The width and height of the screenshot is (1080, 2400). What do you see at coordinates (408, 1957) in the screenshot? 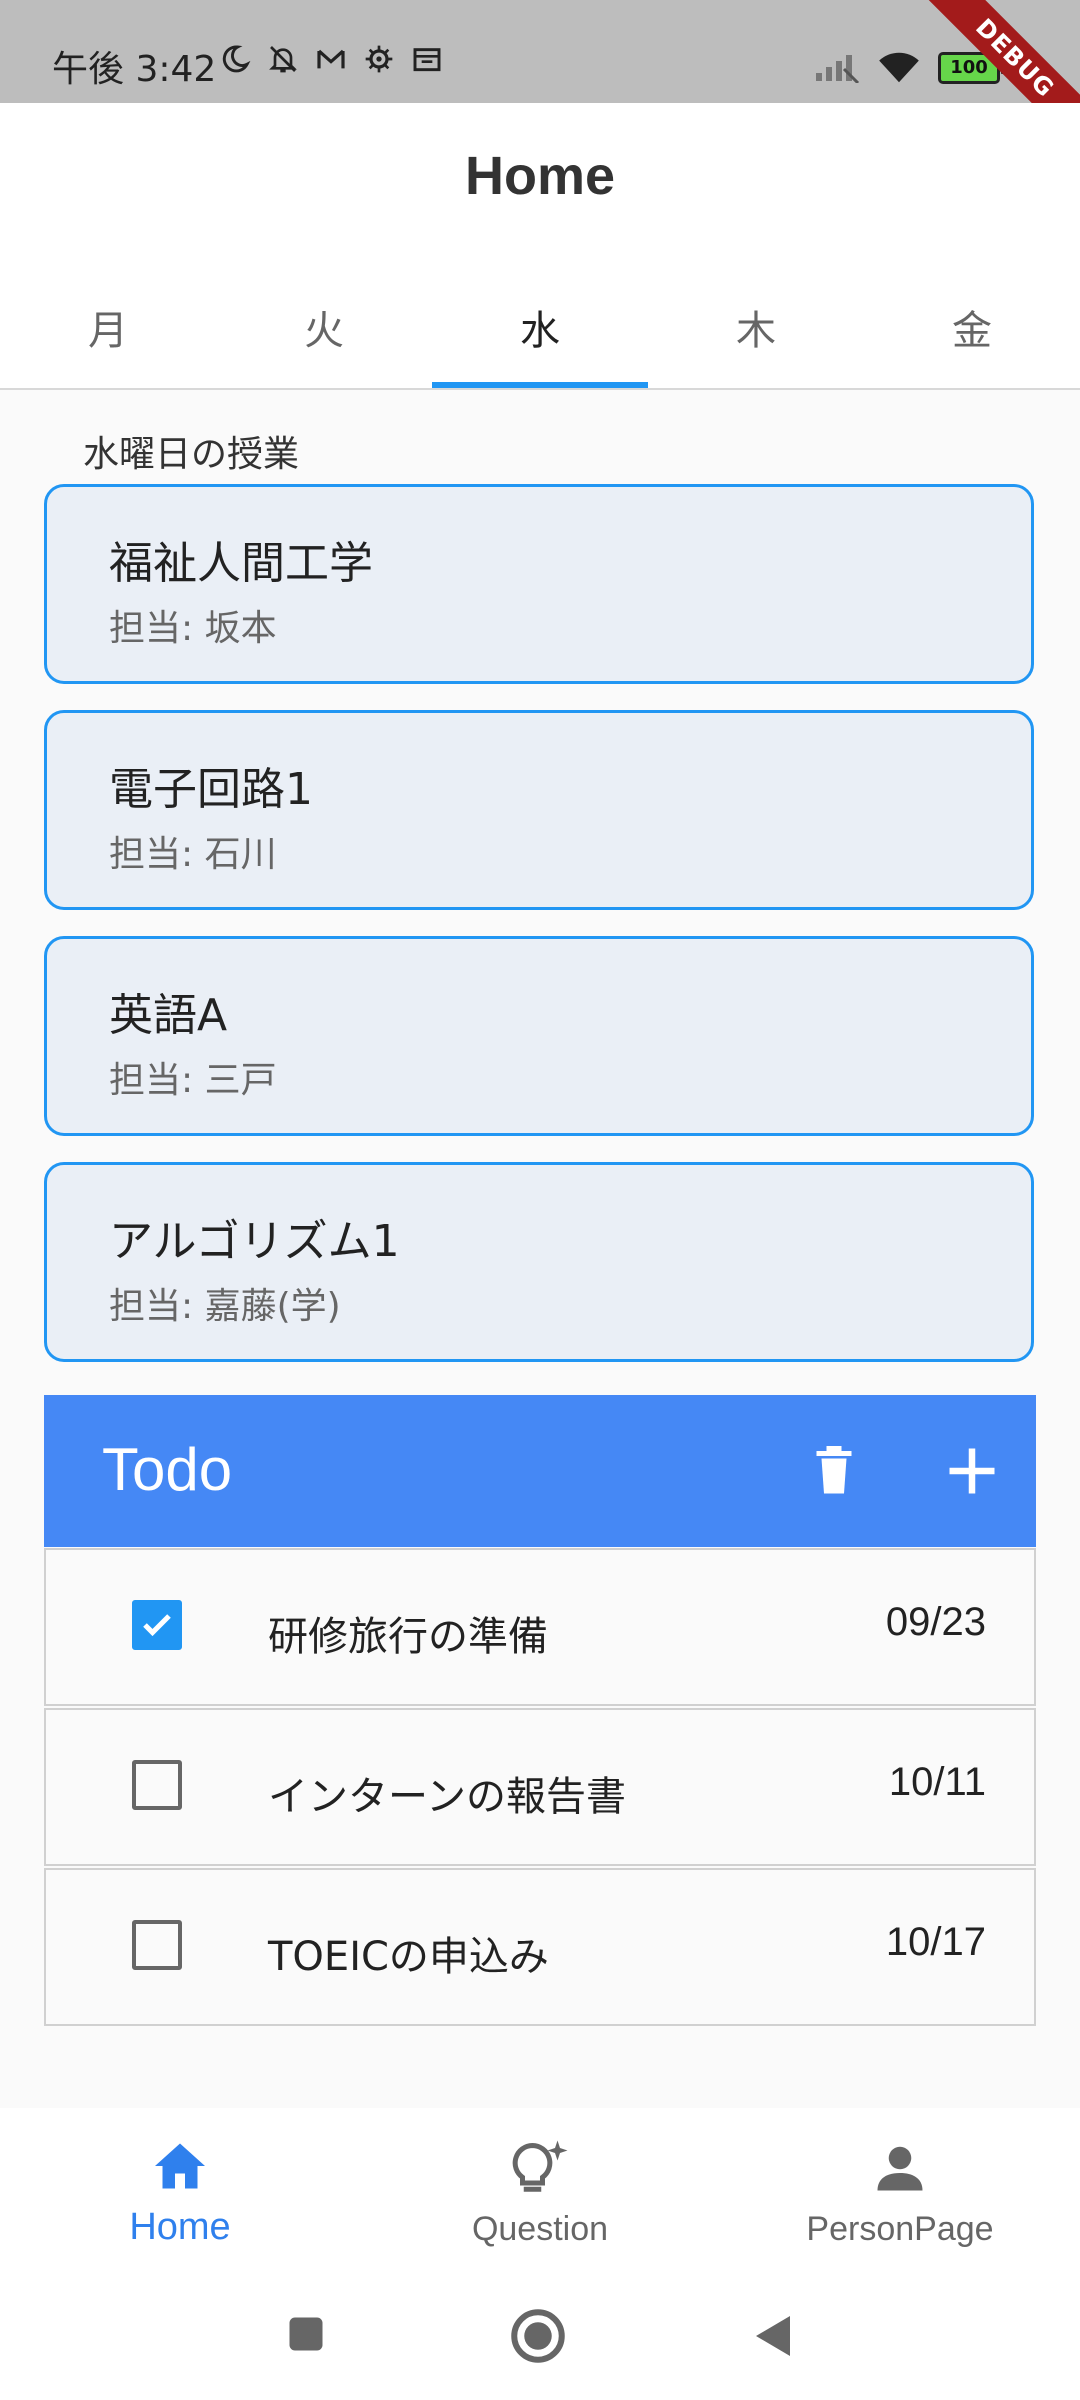
I see `todo-text: TOEICの申込み` at bounding box center [408, 1957].